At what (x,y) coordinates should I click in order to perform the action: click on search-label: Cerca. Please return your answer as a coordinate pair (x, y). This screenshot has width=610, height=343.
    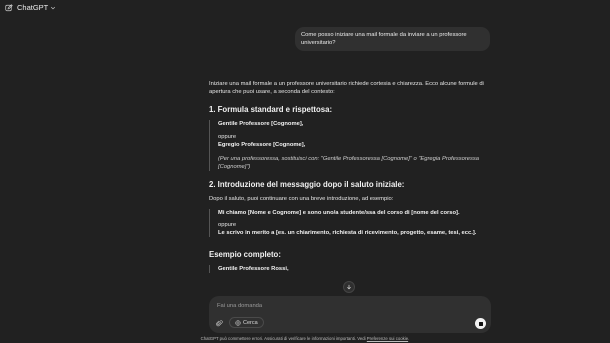
    Looking at the image, I should click on (250, 322).